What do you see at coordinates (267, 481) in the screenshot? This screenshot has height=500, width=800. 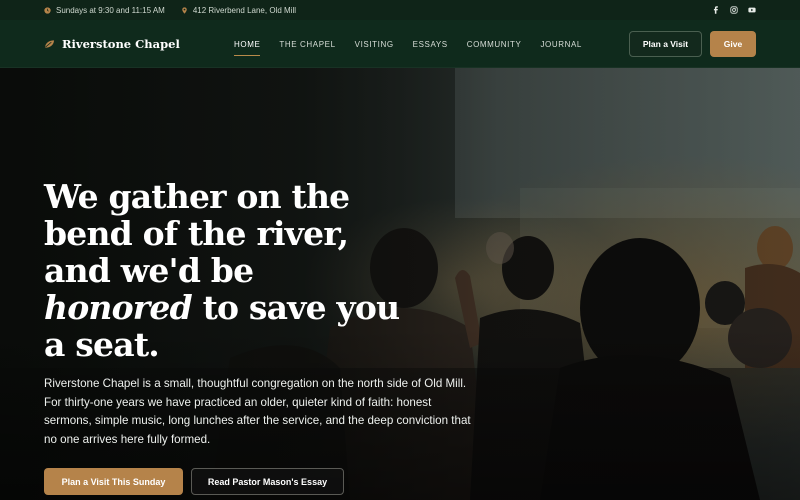 I see `read-essay-button: Read Pastor Mason's Essay` at bounding box center [267, 481].